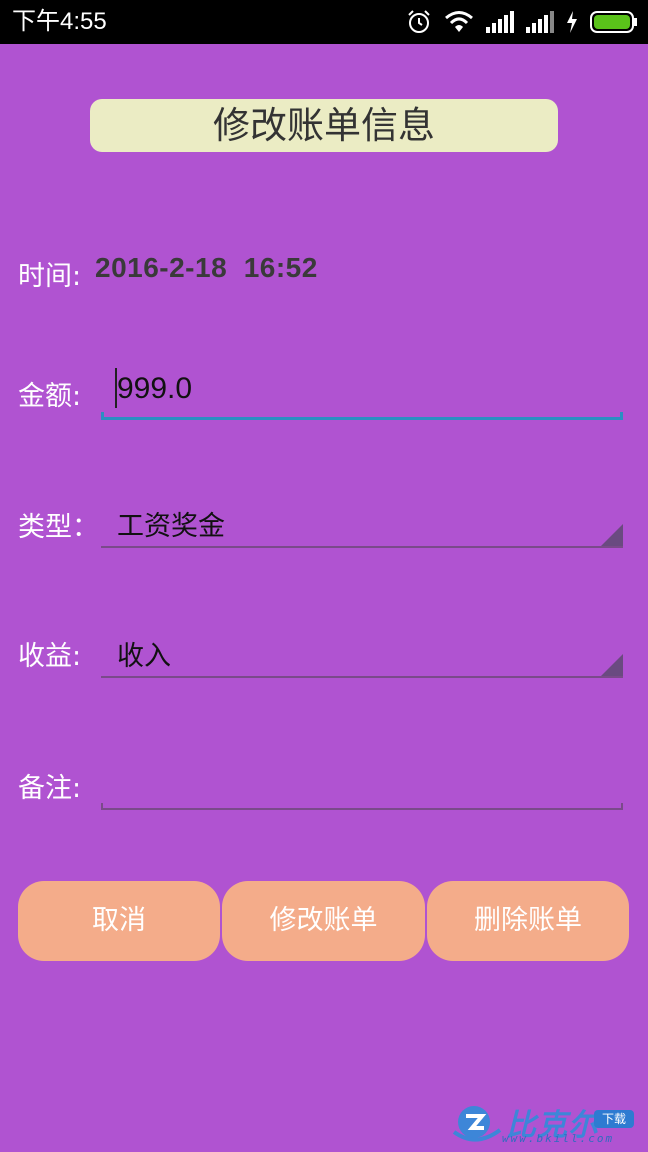  What do you see at coordinates (50, 656) in the screenshot?
I see `income-label: 收益:` at bounding box center [50, 656].